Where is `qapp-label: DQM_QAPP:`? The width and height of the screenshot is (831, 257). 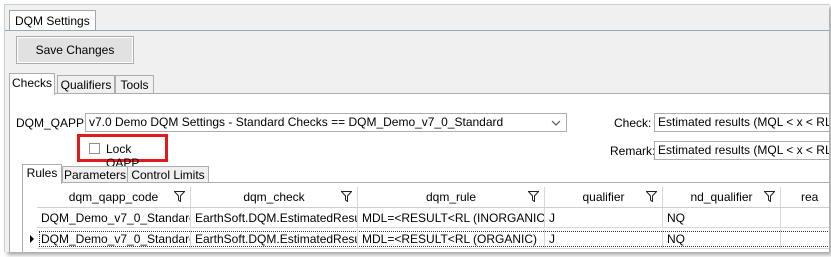 qapp-label: DQM_QAPP: is located at coordinates (52, 123).